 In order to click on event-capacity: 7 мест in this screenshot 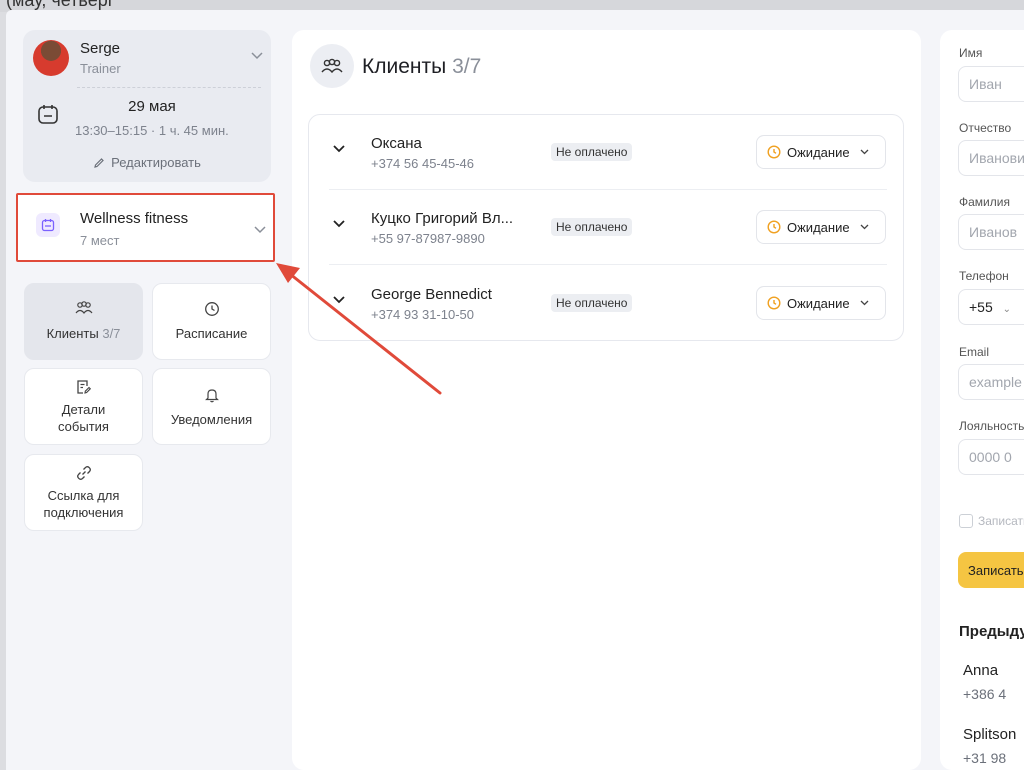, I will do `click(100, 240)`.